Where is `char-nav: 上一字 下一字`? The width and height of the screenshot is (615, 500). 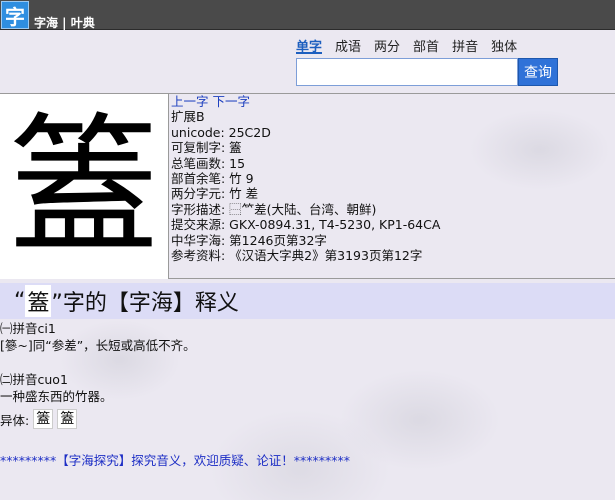
char-nav: 上一字 下一字 is located at coordinates (393, 101).